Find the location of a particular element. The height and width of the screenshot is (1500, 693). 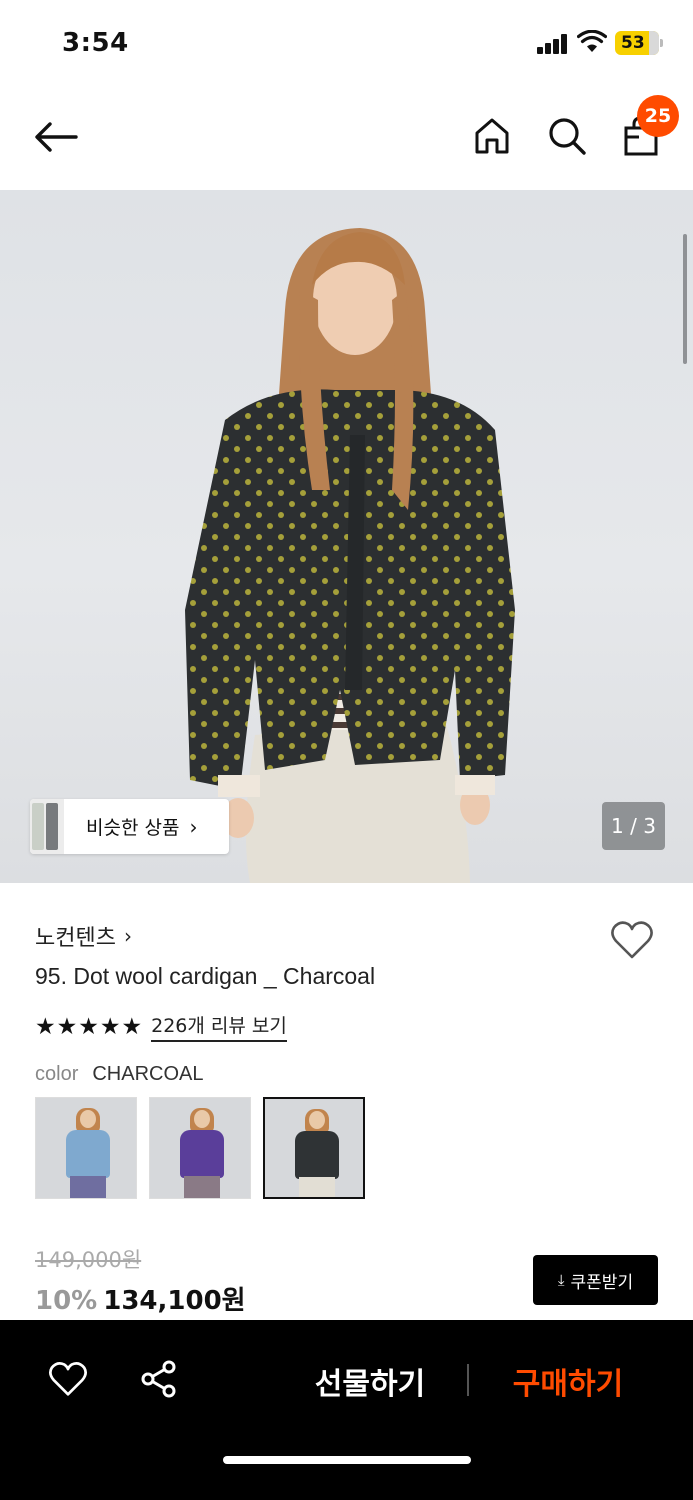

share-button is located at coordinates (159, 1379).